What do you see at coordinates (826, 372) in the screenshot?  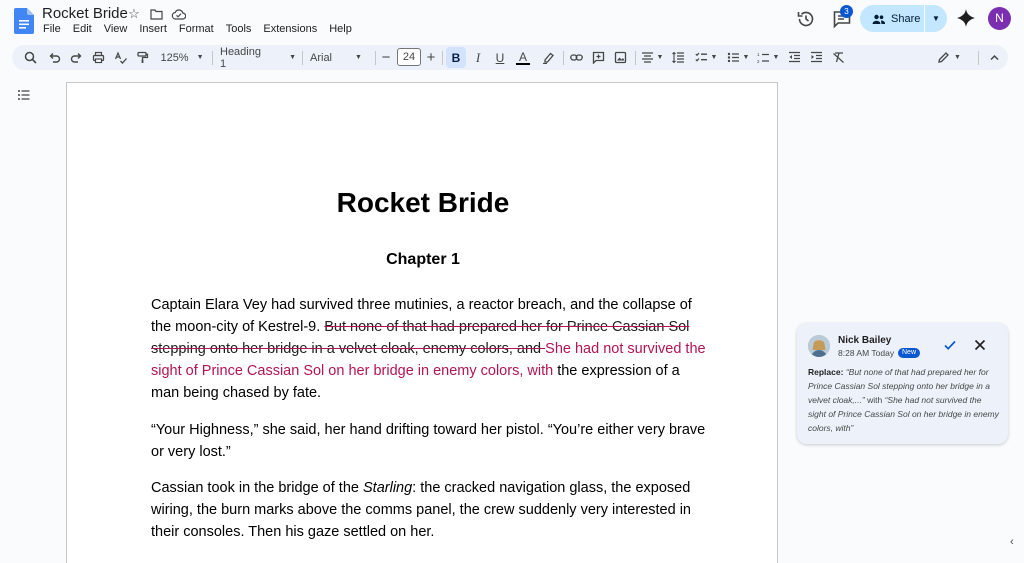 I see `replace-label: Replace:` at bounding box center [826, 372].